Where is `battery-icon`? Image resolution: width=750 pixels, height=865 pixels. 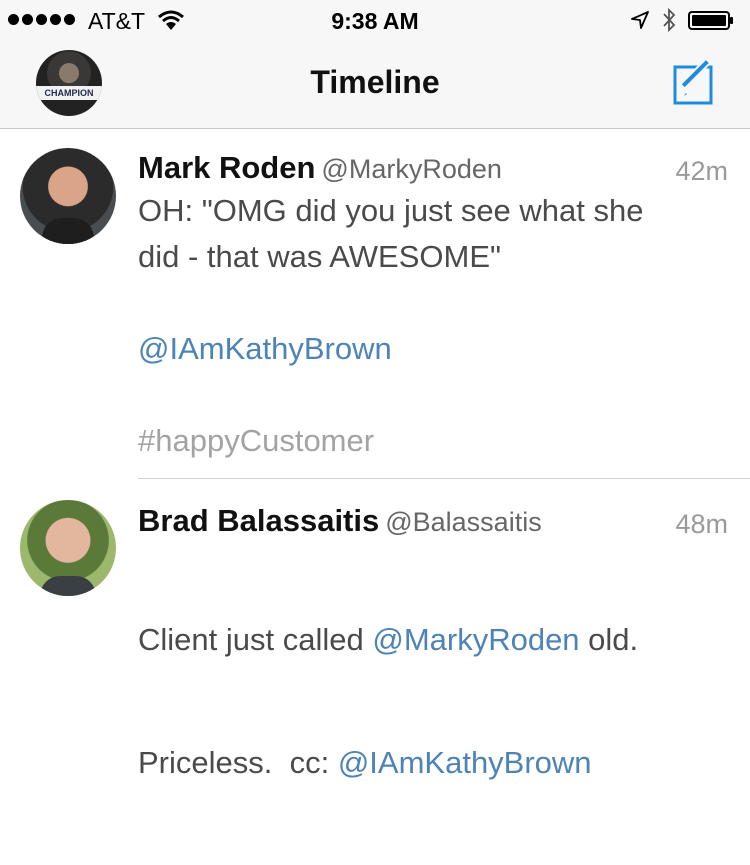
battery-icon is located at coordinates (710, 20).